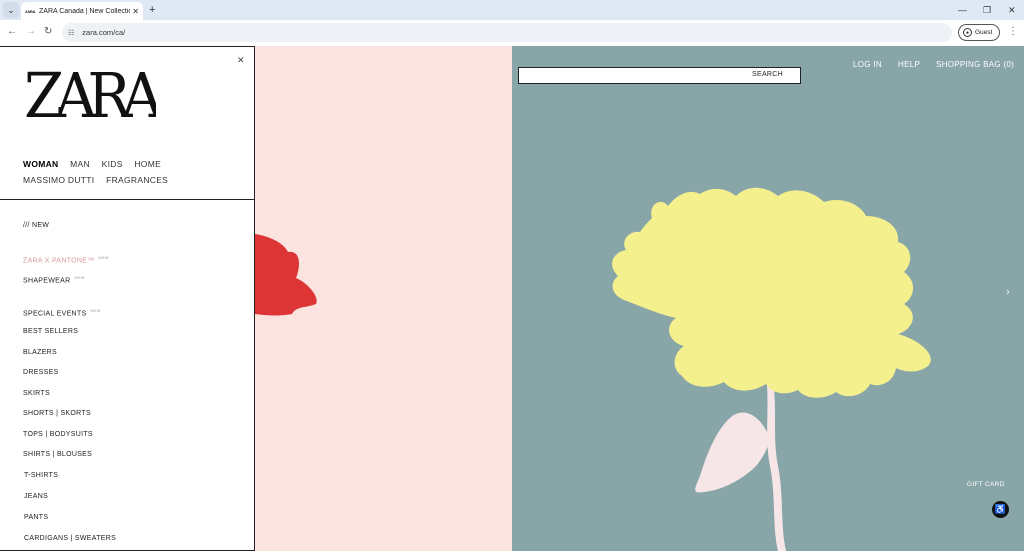 Image resolution: width=1024 pixels, height=551 pixels. What do you see at coordinates (987, 10) in the screenshot?
I see `restore-icon: ❐` at bounding box center [987, 10].